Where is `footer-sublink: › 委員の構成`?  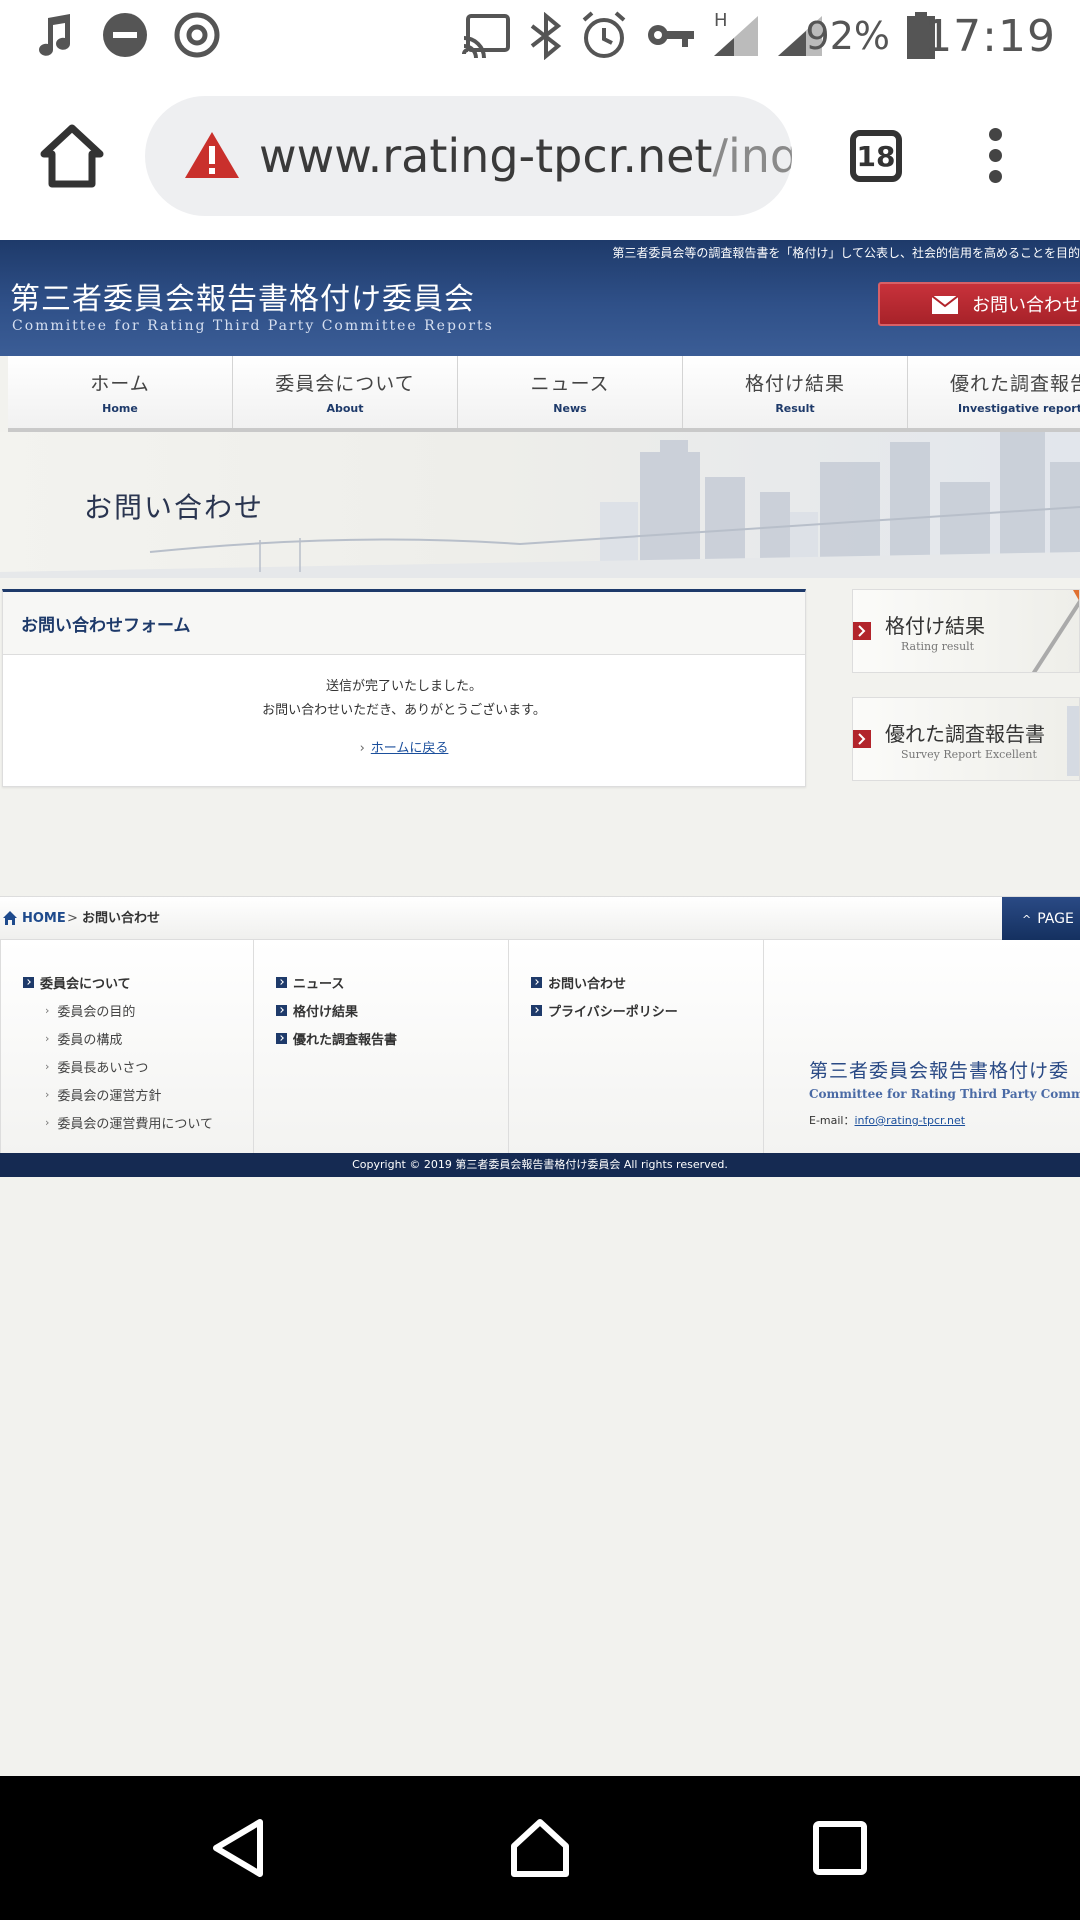
footer-sublink: › 委員の構成 is located at coordinates (127, 1038).